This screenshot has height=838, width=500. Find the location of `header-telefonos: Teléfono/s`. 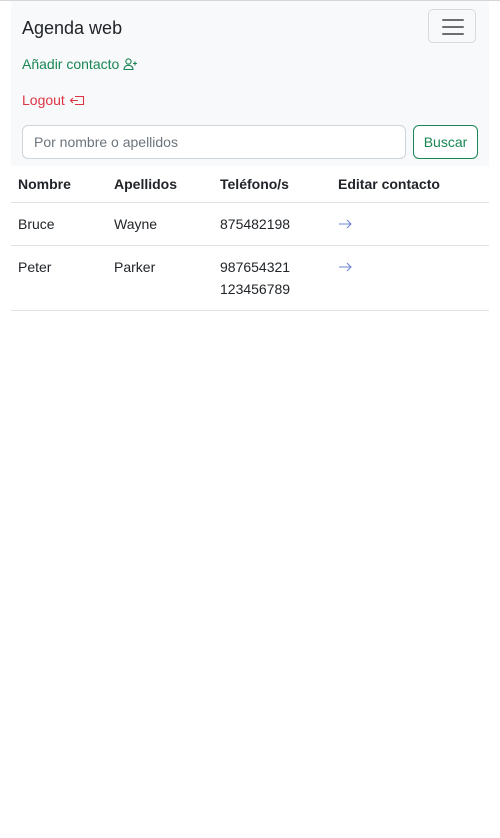

header-telefonos: Teléfono/s is located at coordinates (272, 184).